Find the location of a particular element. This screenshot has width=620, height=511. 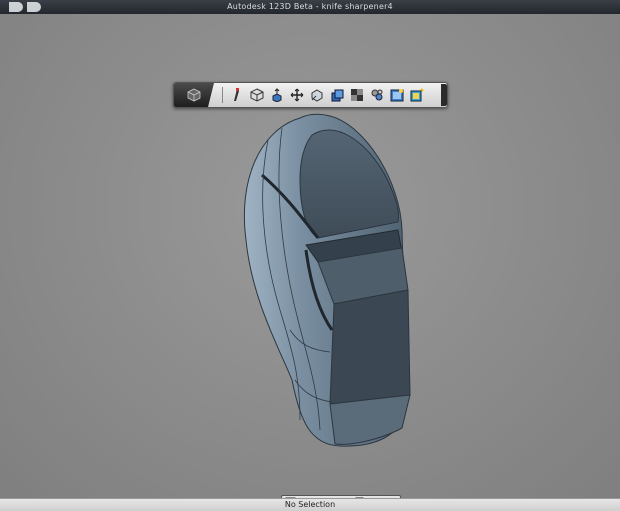

view-cube is located at coordinates (194, 95).